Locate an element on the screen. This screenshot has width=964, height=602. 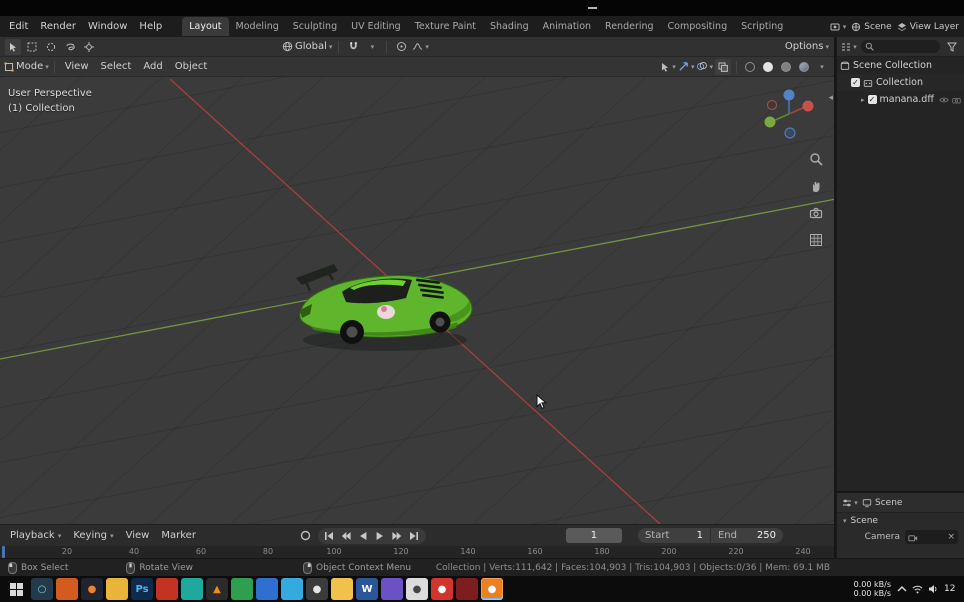
zoom-button is located at coordinates (816, 159).